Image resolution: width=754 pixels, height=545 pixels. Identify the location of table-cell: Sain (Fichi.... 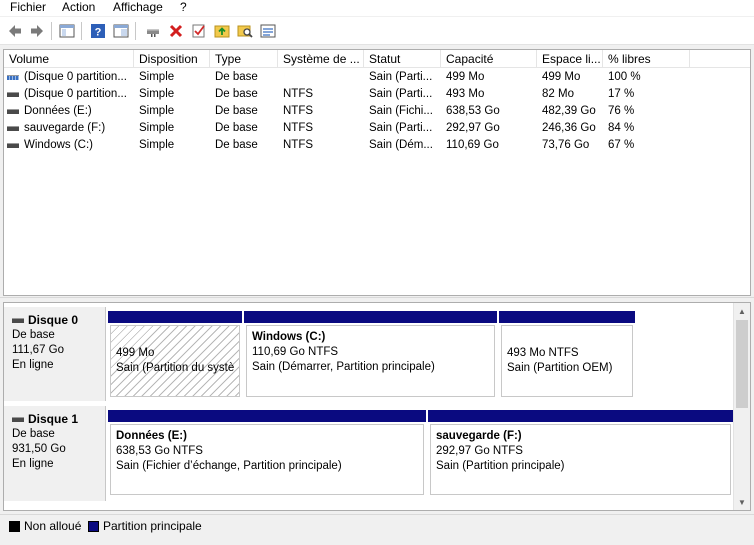
(401, 111).